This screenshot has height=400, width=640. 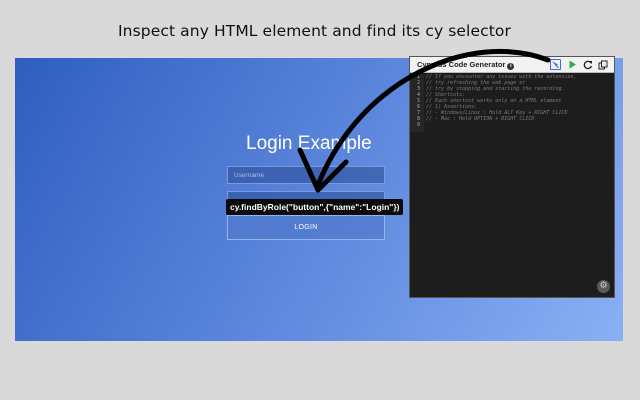 I want to click on info-icon: i, so click(x=511, y=66).